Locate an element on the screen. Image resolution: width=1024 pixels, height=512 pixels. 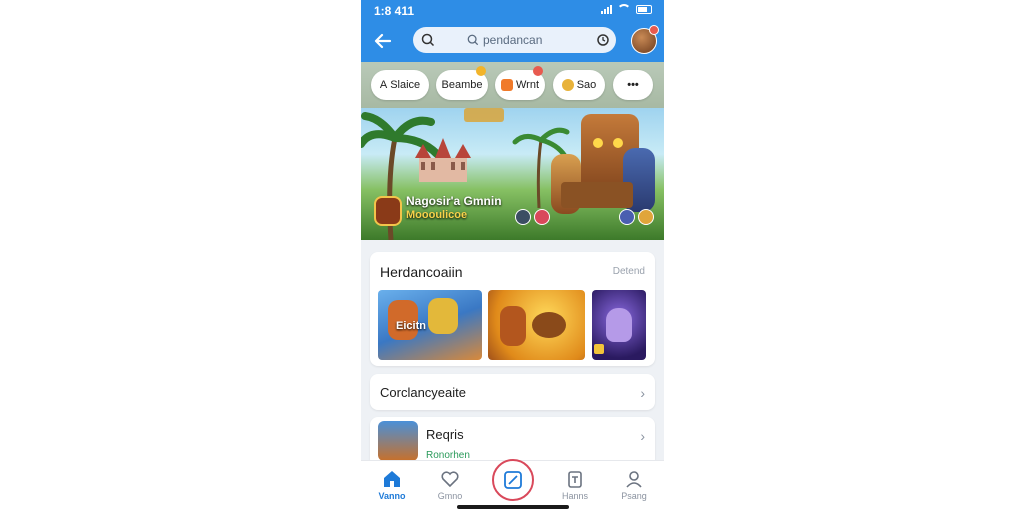
banner-subtitle: Moooulicoe is located at coordinates (437, 215).